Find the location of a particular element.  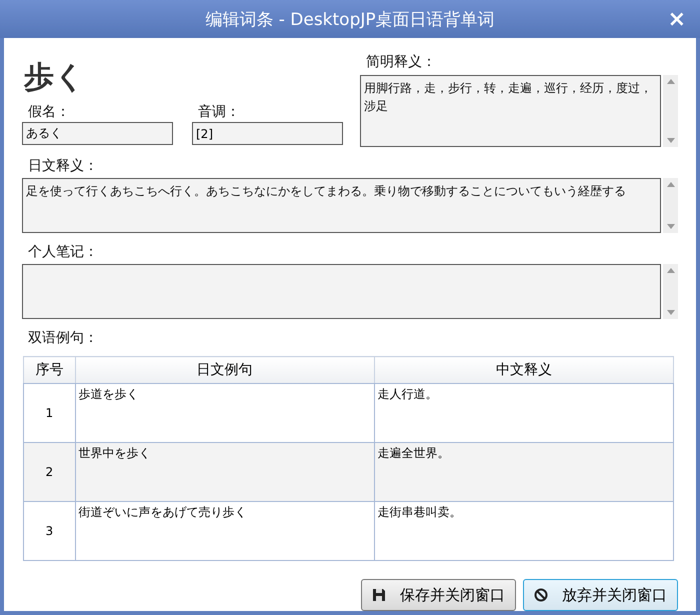

prohibited-icon is located at coordinates (541, 595).